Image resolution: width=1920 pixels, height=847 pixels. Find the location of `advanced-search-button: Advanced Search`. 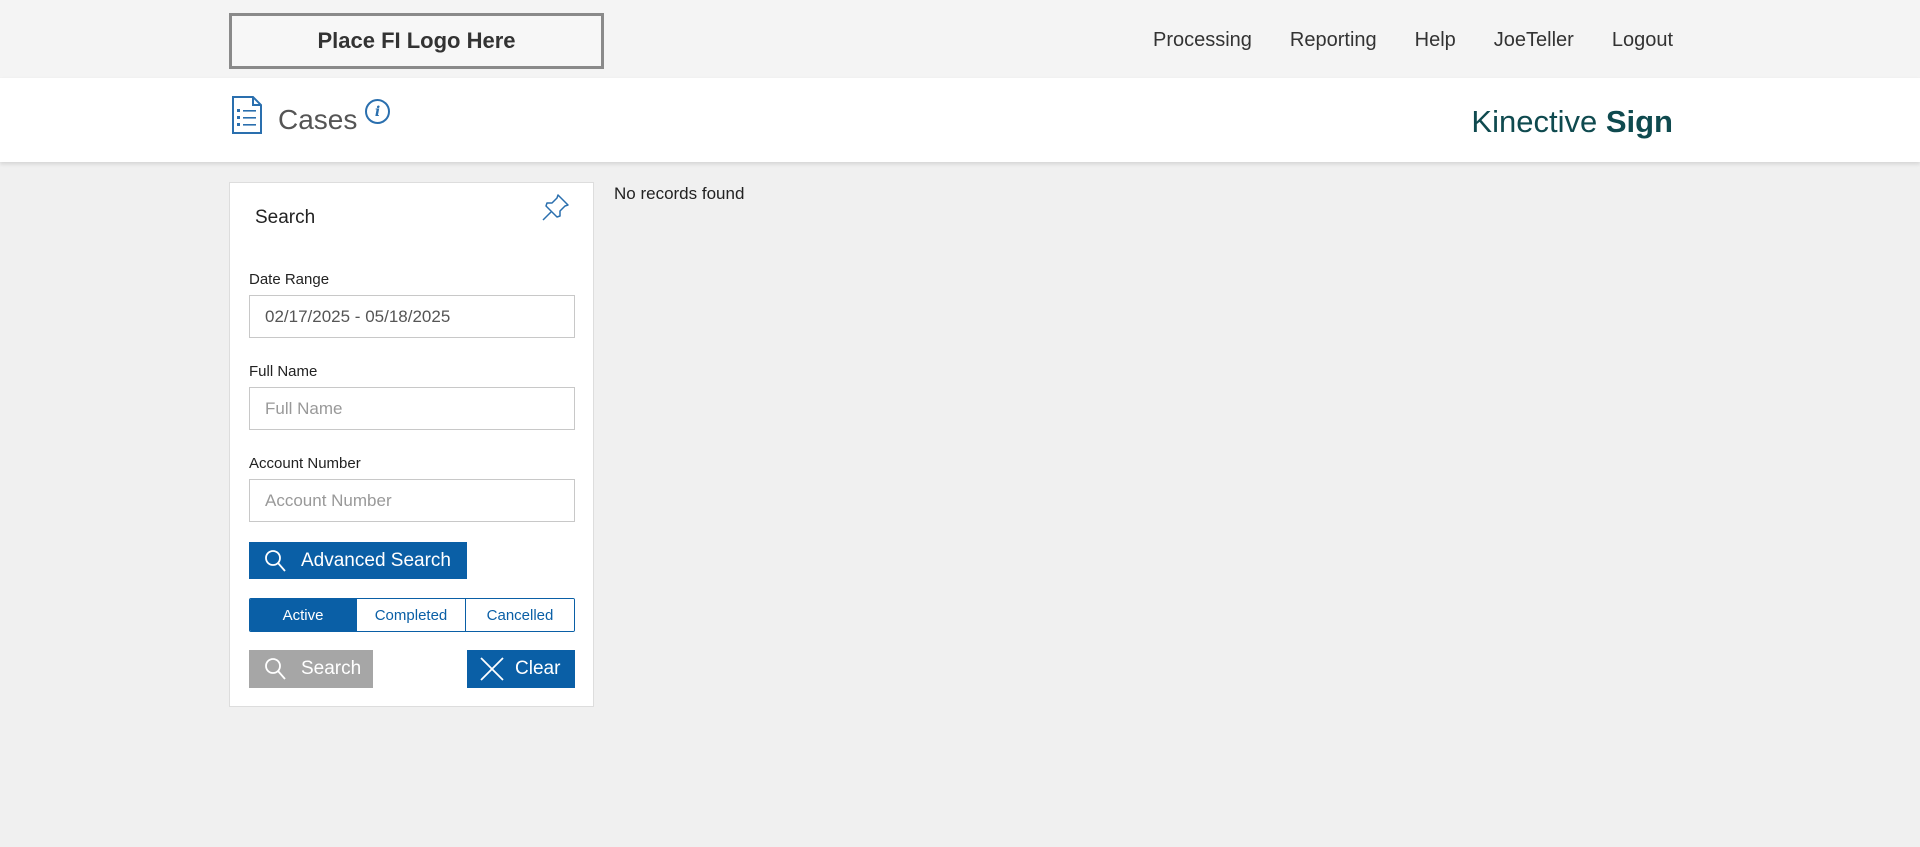

advanced-search-button: Advanced Search is located at coordinates (358, 560).